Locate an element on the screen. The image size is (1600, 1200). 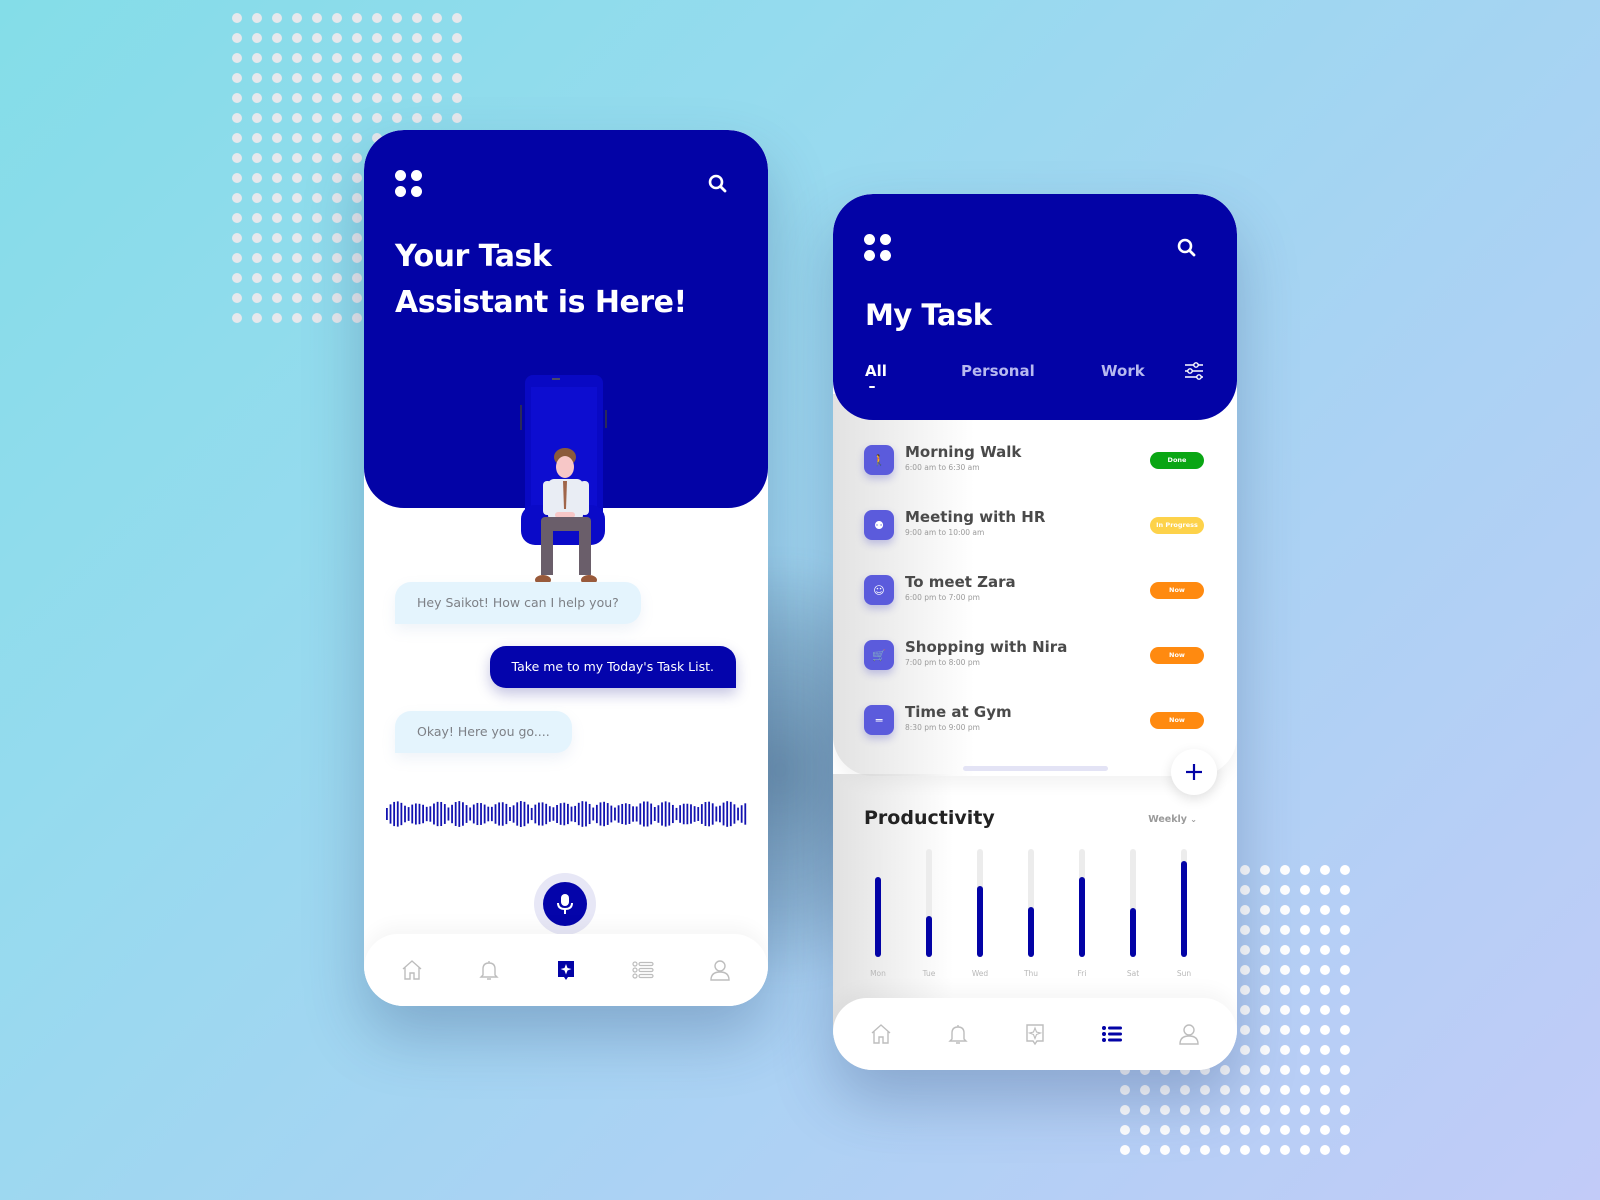
task-time: 7:00 pm to 8:00 pm is located at coordinates (942, 662).